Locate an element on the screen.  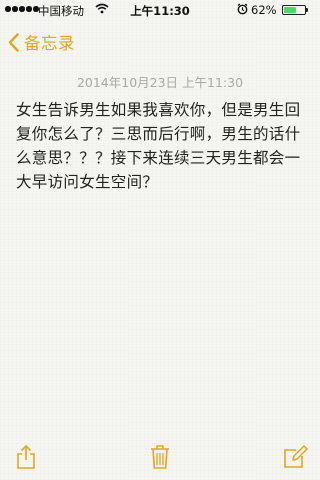
battery-level-fill is located at coordinates (290, 10).